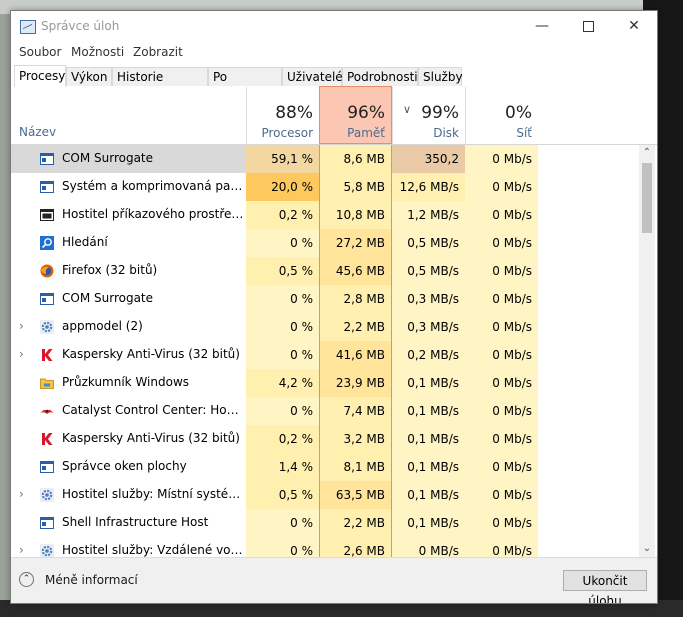 Image resolution: width=683 pixels, height=617 pixels. What do you see at coordinates (245, 84) in the screenshot?
I see `tab-startup: Po spuštění` at bounding box center [245, 84].